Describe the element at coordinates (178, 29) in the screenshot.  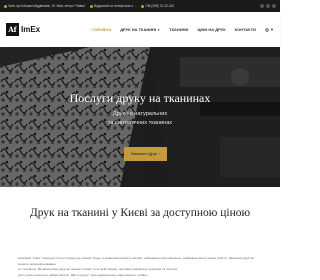
I see `nav-item-fabrics: ТКАНИНИ` at that location.